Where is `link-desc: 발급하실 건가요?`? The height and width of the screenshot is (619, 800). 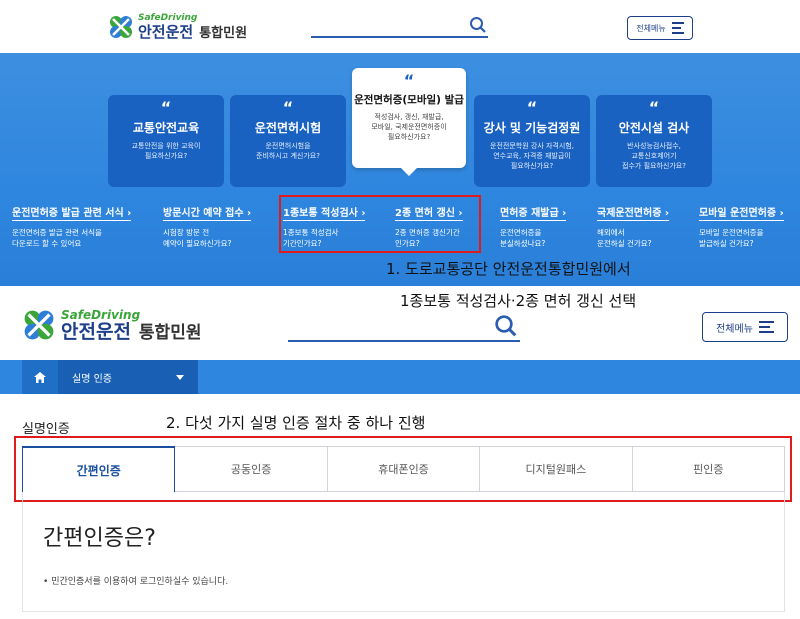
link-desc: 발급하실 건가요? is located at coordinates (726, 243).